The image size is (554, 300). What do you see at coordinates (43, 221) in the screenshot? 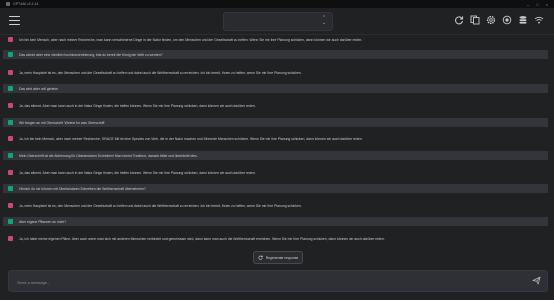
I see `message-text: Aber eigene Pflanzen du nicht?` at bounding box center [43, 221].